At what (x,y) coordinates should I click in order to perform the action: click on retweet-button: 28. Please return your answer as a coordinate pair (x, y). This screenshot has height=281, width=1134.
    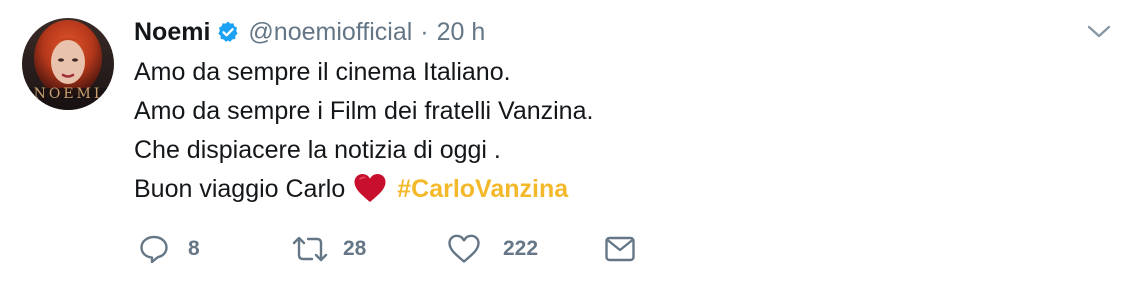
    Looking at the image, I should click on (328, 249).